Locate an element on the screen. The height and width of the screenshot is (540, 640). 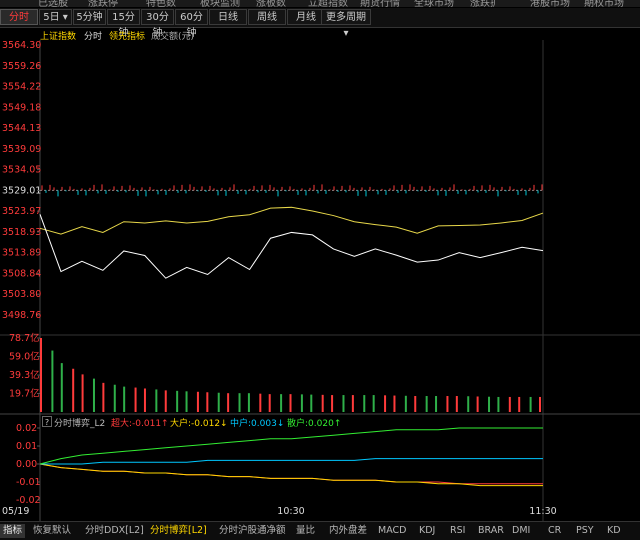
price-tick-label: 3503.80 is located at coordinates (21, 294).